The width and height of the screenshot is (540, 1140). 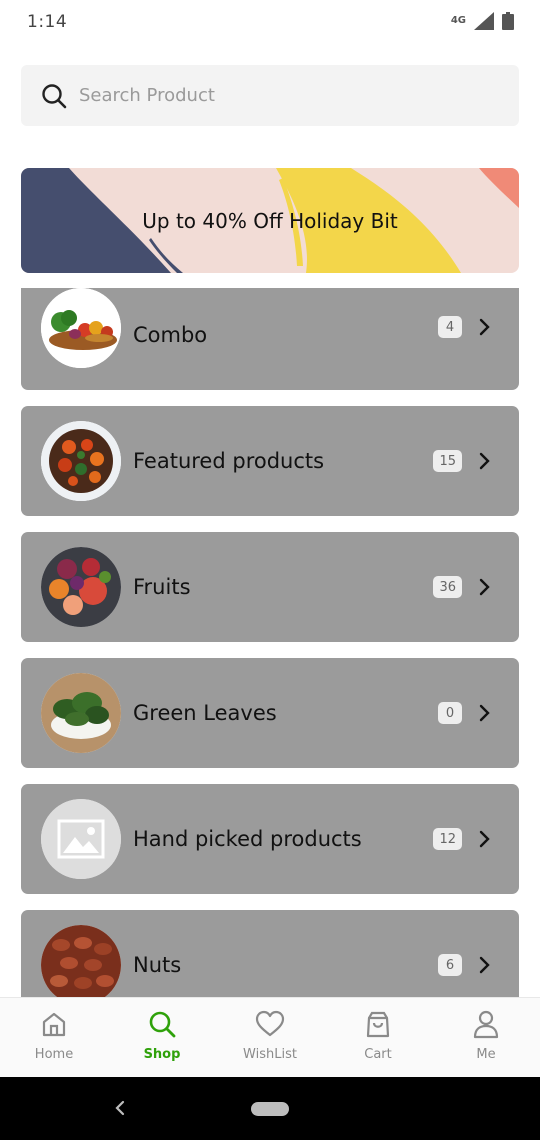 I want to click on nav-item-shop: Shop, so click(x=162, y=1037).